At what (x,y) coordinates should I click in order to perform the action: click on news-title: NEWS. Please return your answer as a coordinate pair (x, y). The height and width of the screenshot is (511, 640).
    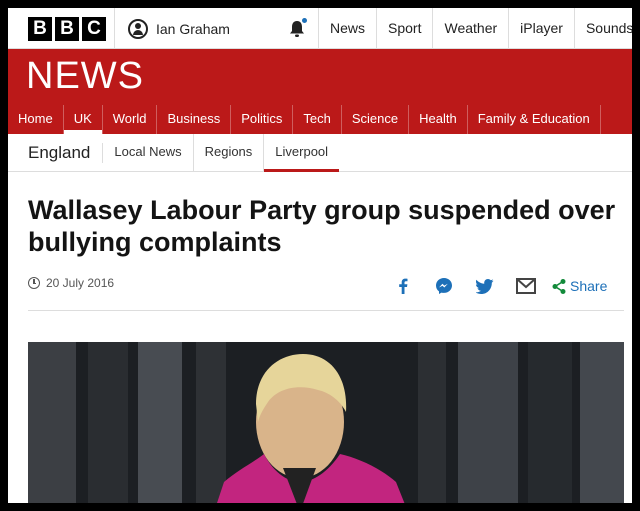
    Looking at the image, I should click on (85, 76).